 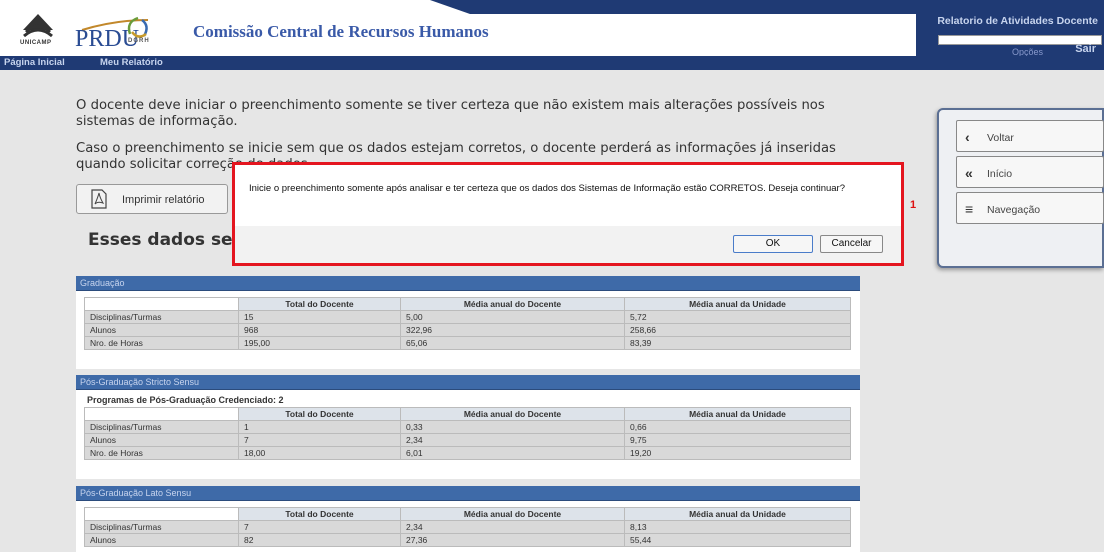 What do you see at coordinates (737, 427) in the screenshot?
I see `table-cell: 0,66` at bounding box center [737, 427].